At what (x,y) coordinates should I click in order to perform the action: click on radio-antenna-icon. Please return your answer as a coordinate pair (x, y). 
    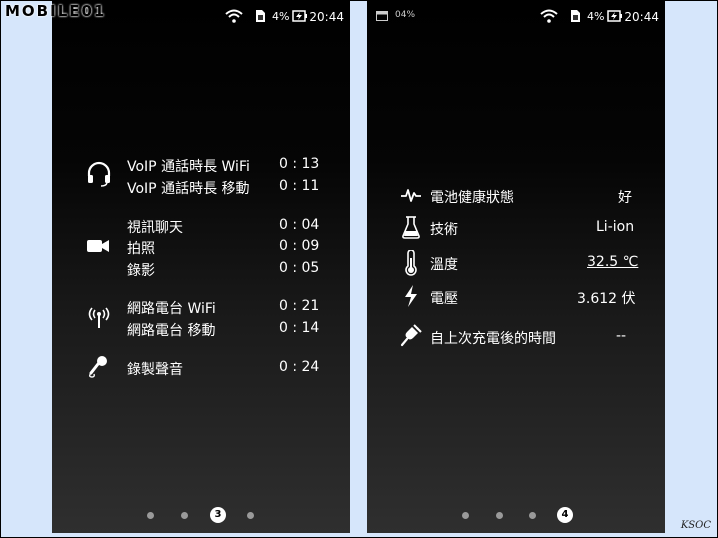
    Looking at the image, I should click on (99, 317).